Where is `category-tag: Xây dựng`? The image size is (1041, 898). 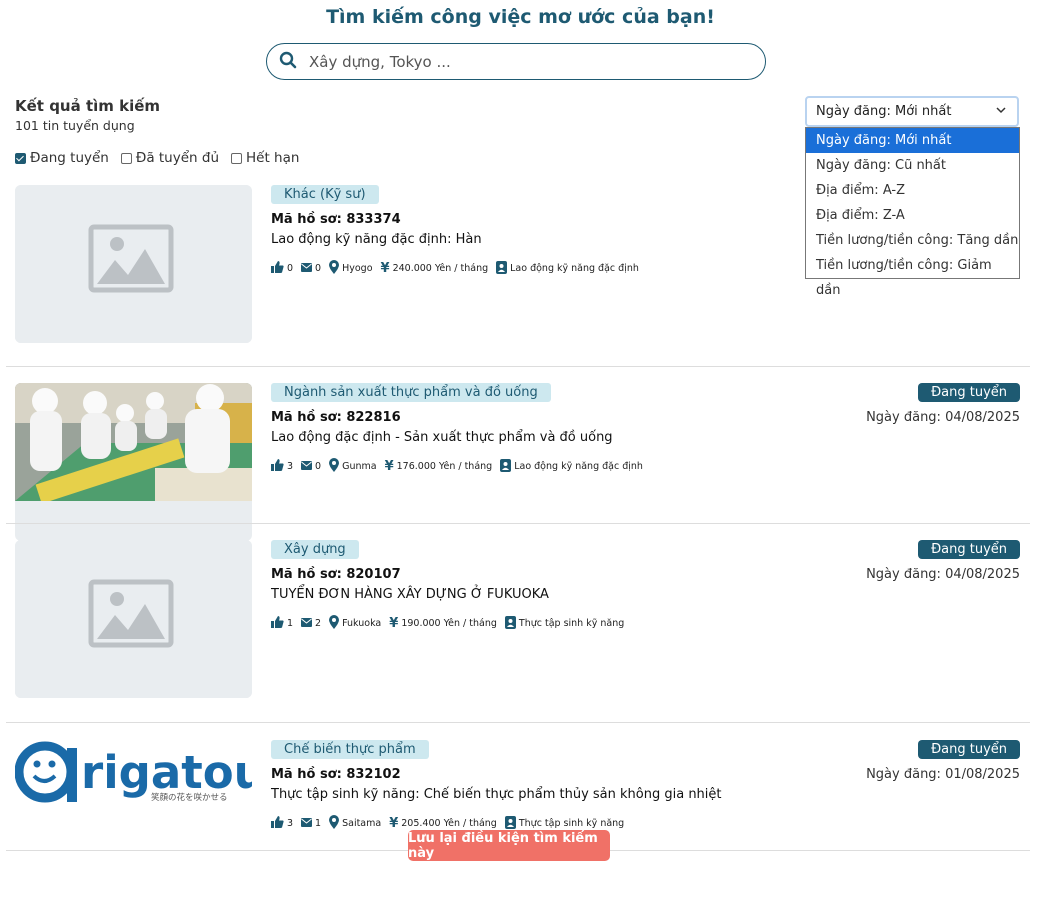
category-tag: Xây dựng is located at coordinates (315, 549).